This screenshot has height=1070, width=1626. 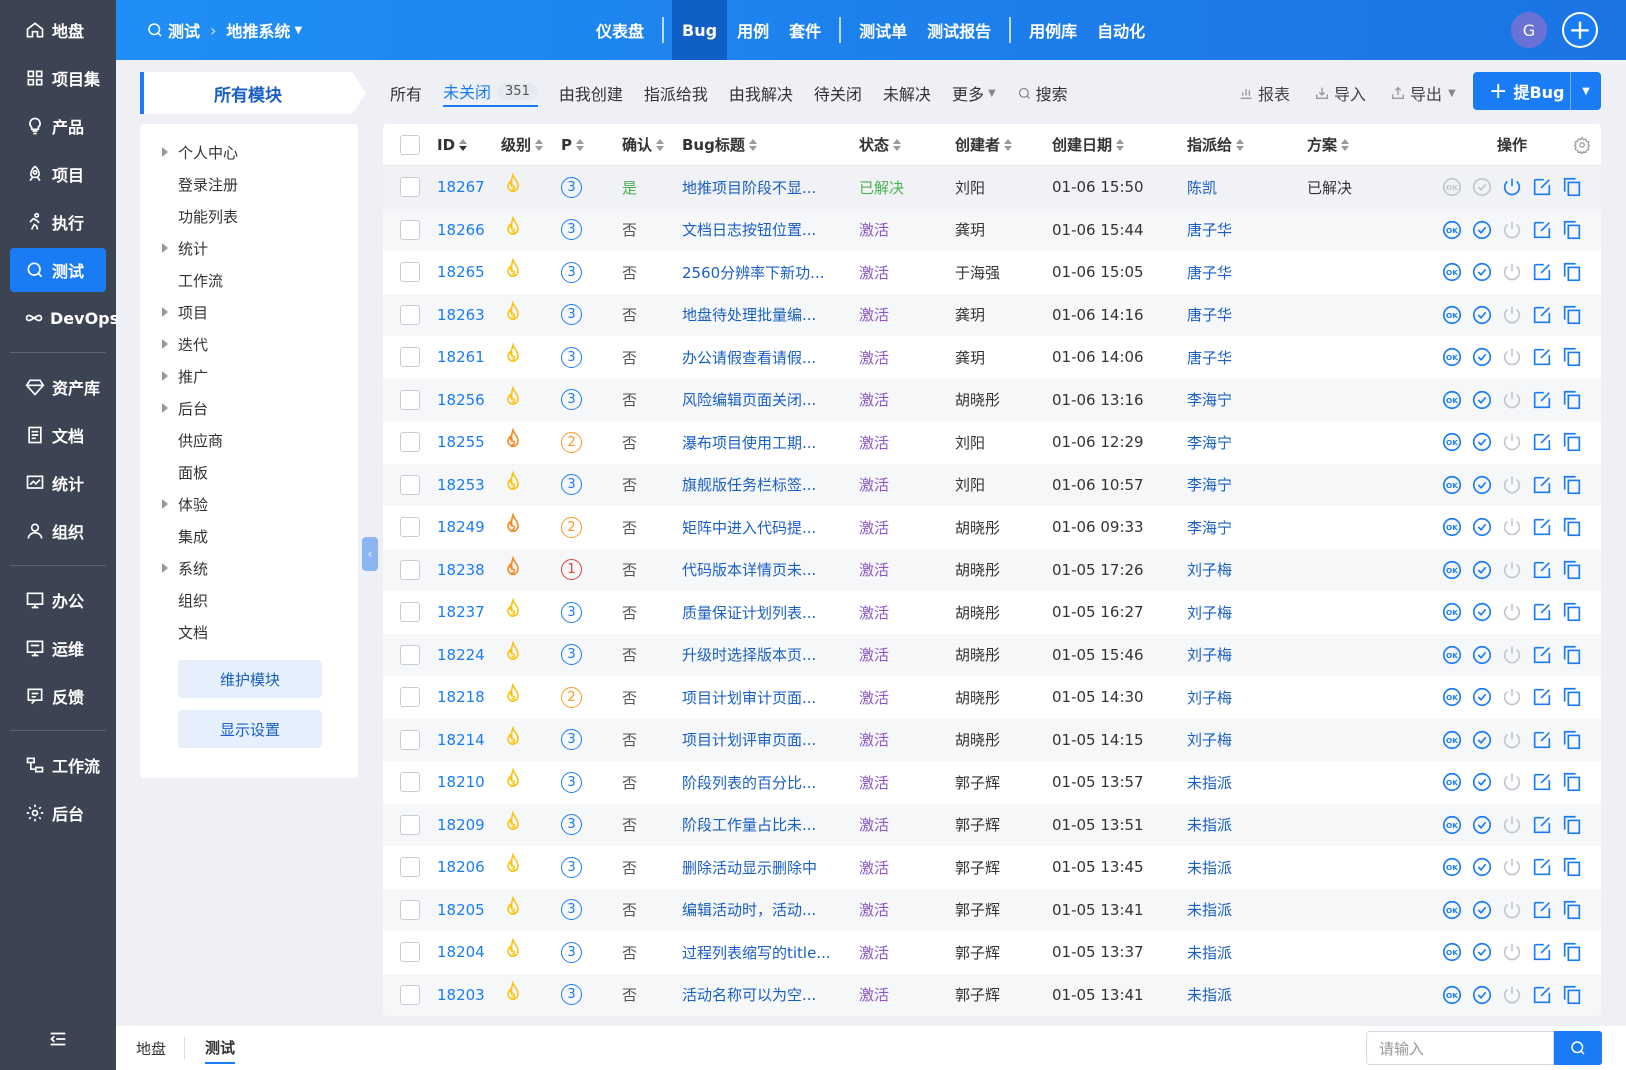 I want to click on col-assignee: 指派给, so click(x=1247, y=144).